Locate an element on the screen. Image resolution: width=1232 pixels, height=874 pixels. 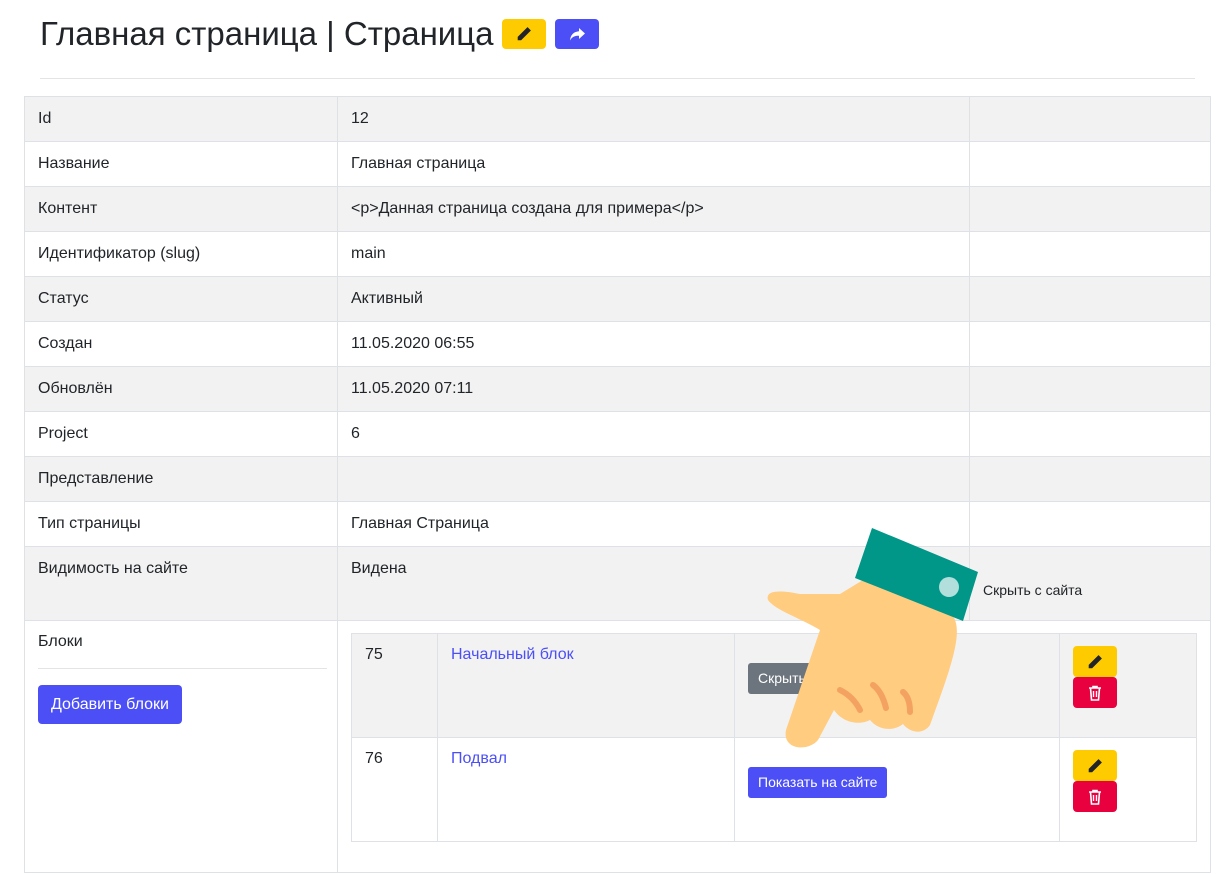
detail-value: 12 is located at coordinates (653, 119).